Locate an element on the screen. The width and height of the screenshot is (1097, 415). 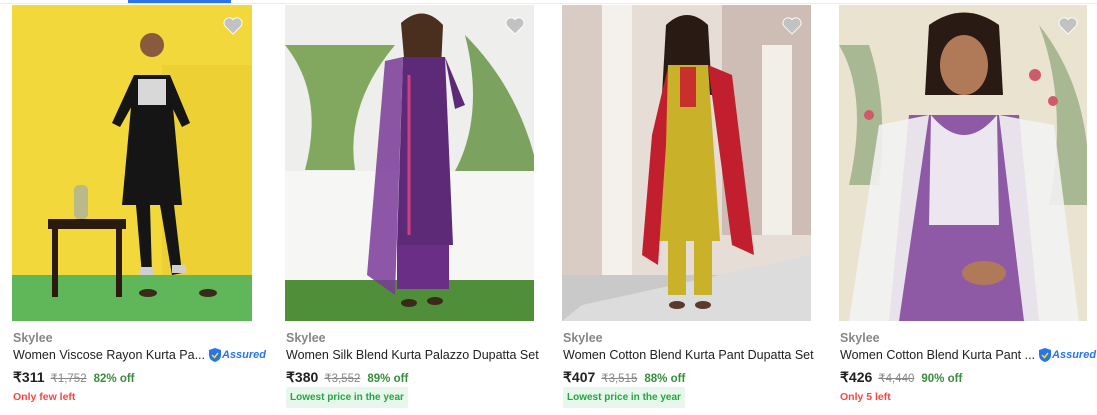
price-row: ₹380 ₹3,552 89% off is located at coordinates (347, 377).